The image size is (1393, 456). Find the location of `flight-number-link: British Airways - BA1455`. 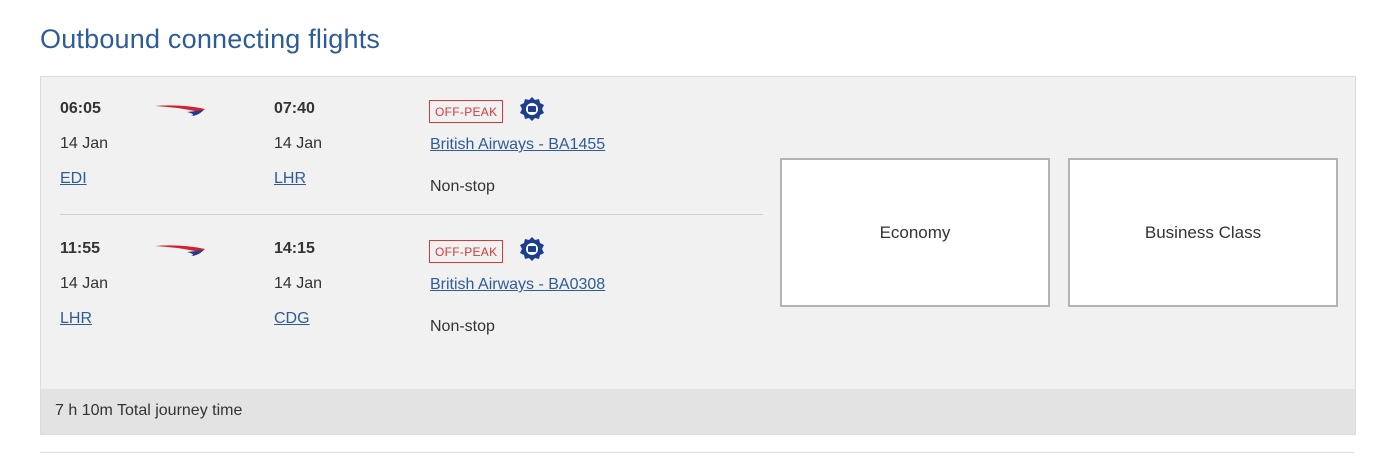

flight-number-link: British Airways - BA1455 is located at coordinates (517, 145).